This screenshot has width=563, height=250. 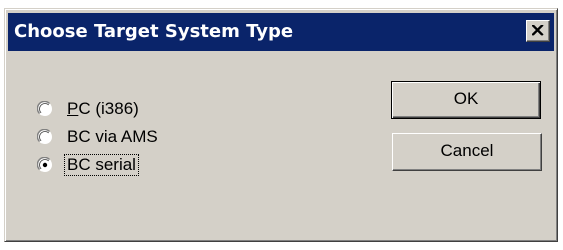 I want to click on radio-selected-dot-icon, so click(x=45, y=165).